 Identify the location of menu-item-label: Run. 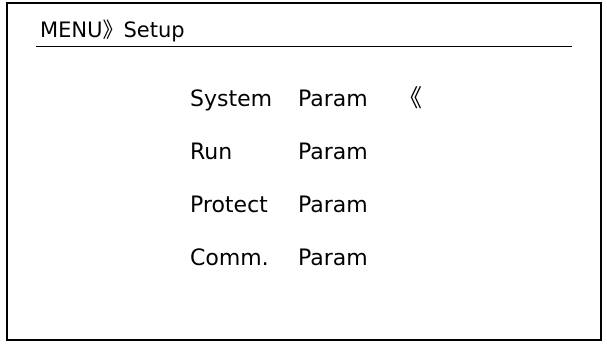
(211, 152).